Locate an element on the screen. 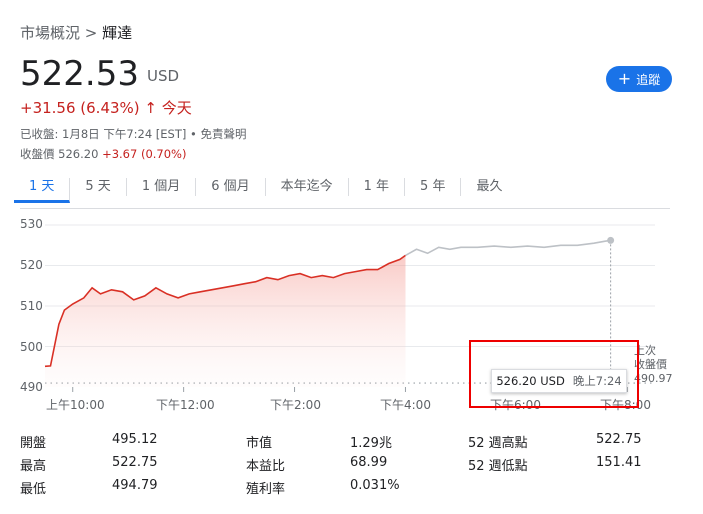  prev-close-line1: 上次 is located at coordinates (645, 350).